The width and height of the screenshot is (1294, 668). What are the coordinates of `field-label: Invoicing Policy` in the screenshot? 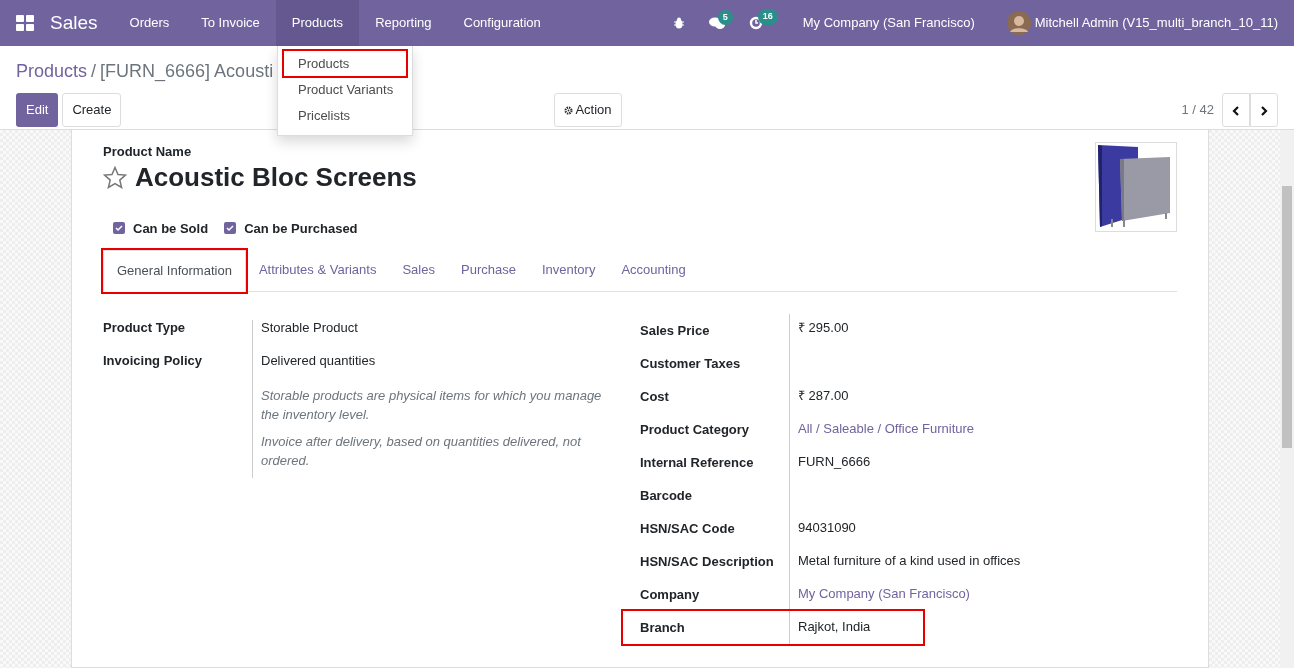 It's located at (153, 361).